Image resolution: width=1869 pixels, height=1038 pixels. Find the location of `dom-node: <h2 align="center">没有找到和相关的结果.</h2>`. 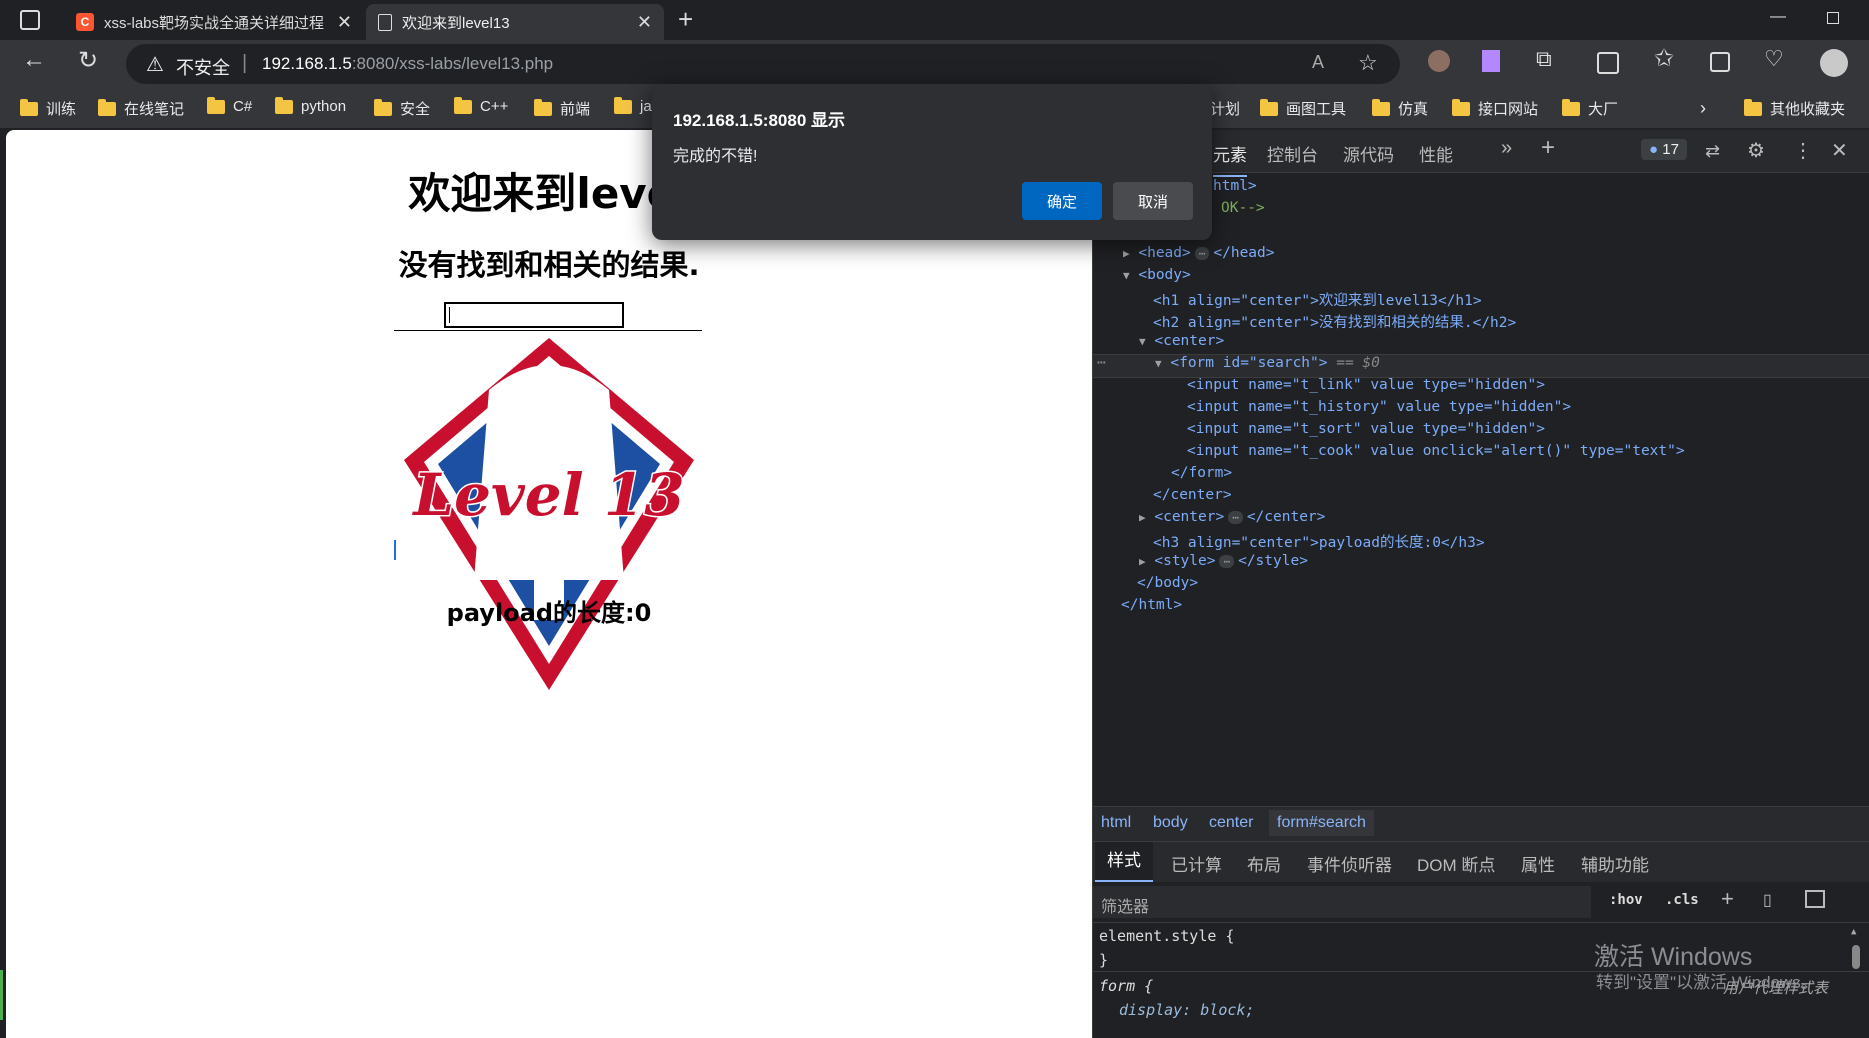

dom-node: <h2 align="center">没有找到和相关的结果.</h2> is located at coordinates (1334, 321).